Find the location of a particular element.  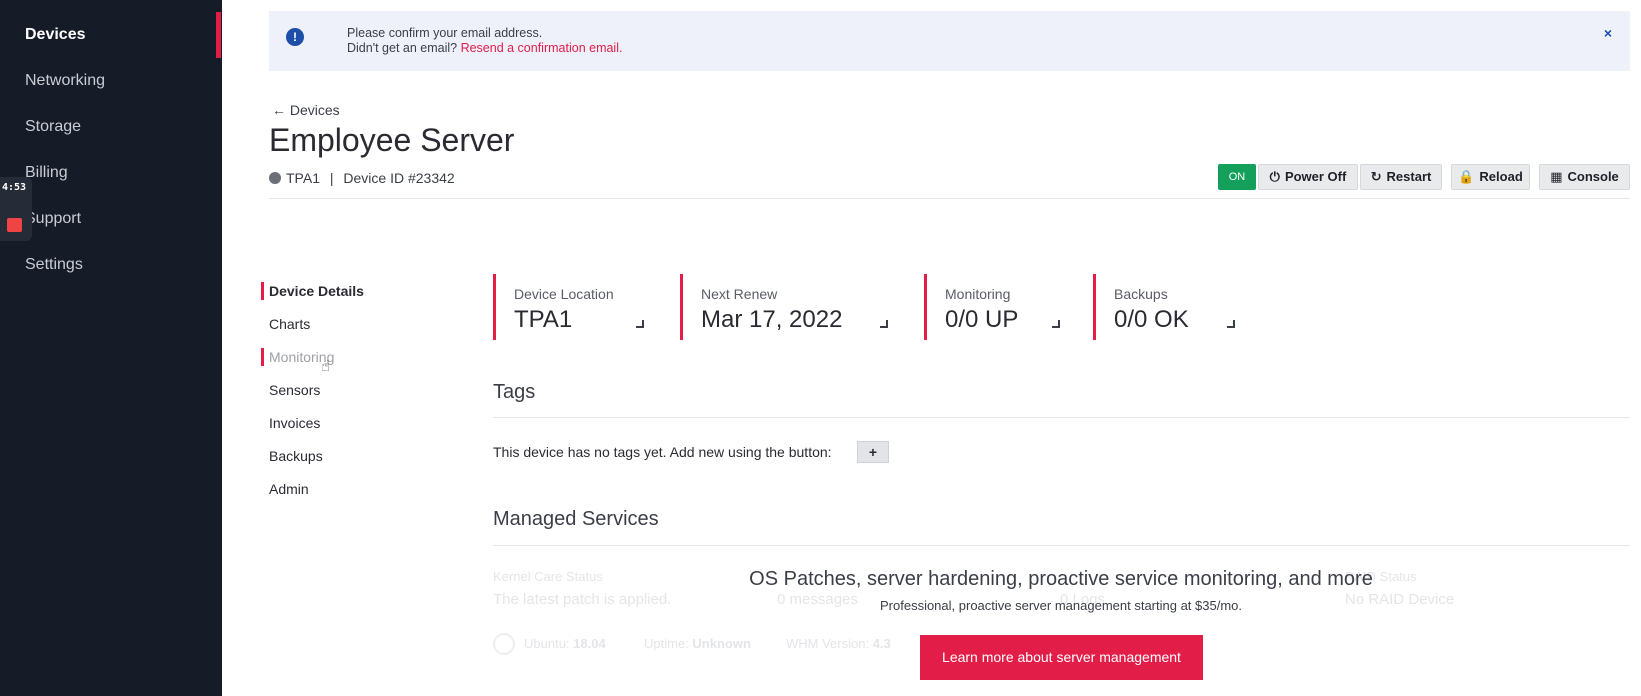

stat-label: Backups is located at coordinates (1141, 294).